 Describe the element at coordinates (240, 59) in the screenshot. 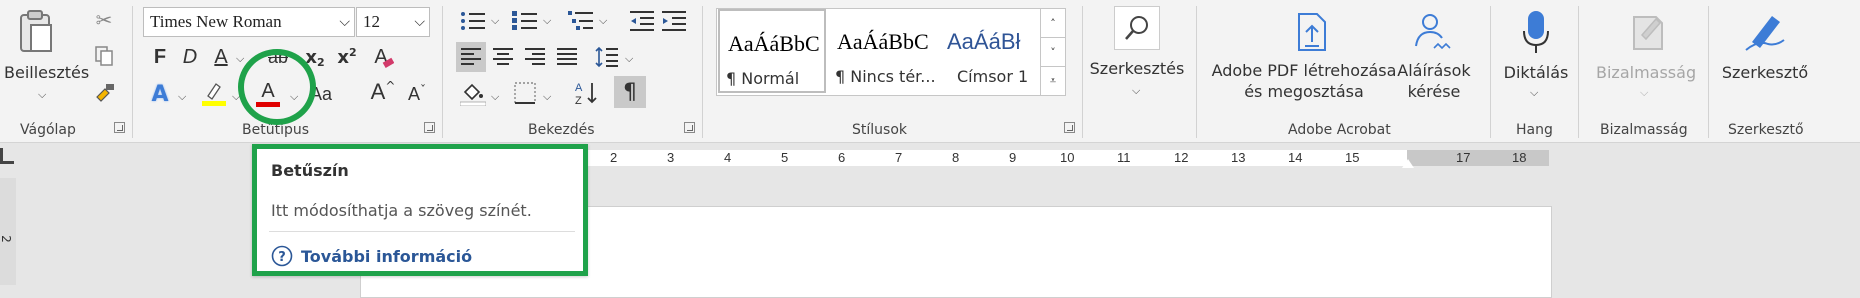

I see `underline-chevron-icon: ⌵` at that location.